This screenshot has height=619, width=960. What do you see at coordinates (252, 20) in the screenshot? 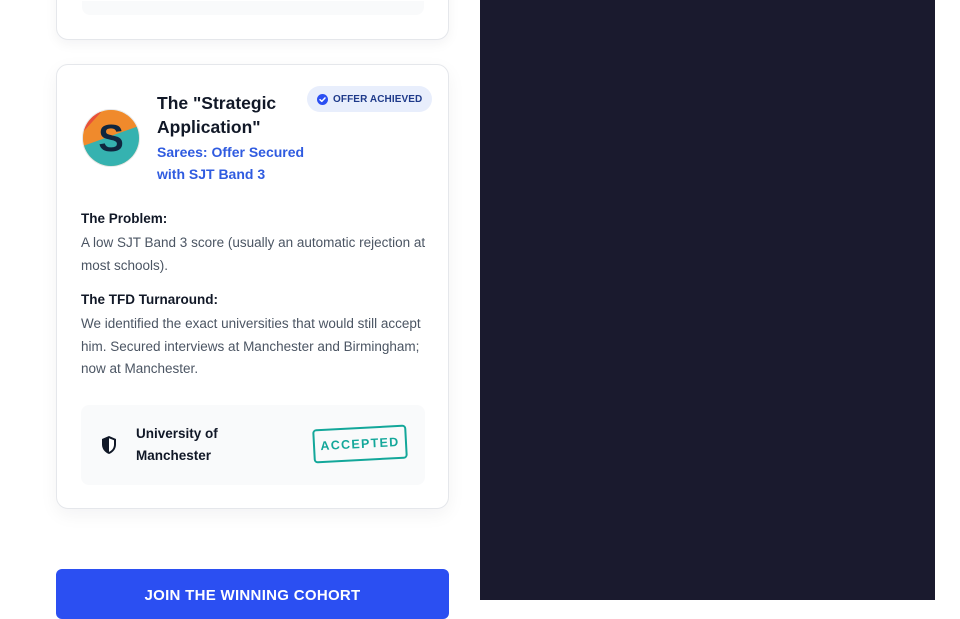
I see `previous-case-card` at bounding box center [252, 20].